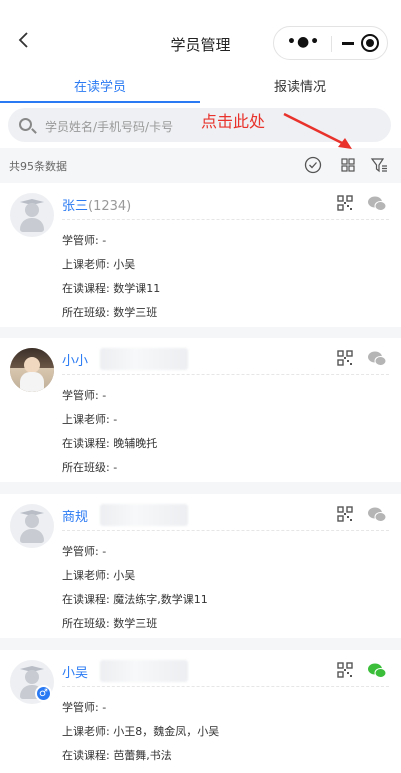 The image size is (401, 773). What do you see at coordinates (200, 33) in the screenshot?
I see `nav-bar: 学员管理 •●•` at bounding box center [200, 33].